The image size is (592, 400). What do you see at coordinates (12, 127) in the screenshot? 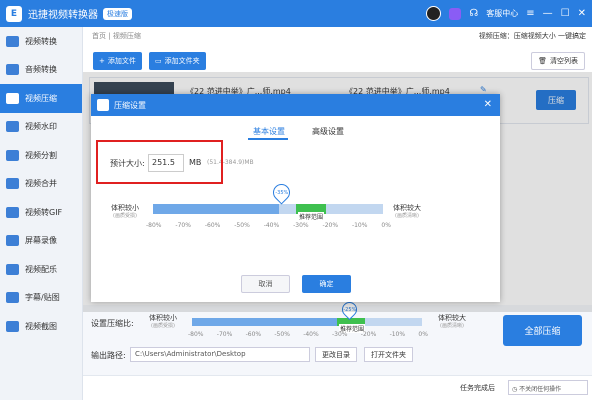
I see `watermark-icon` at bounding box center [12, 127].